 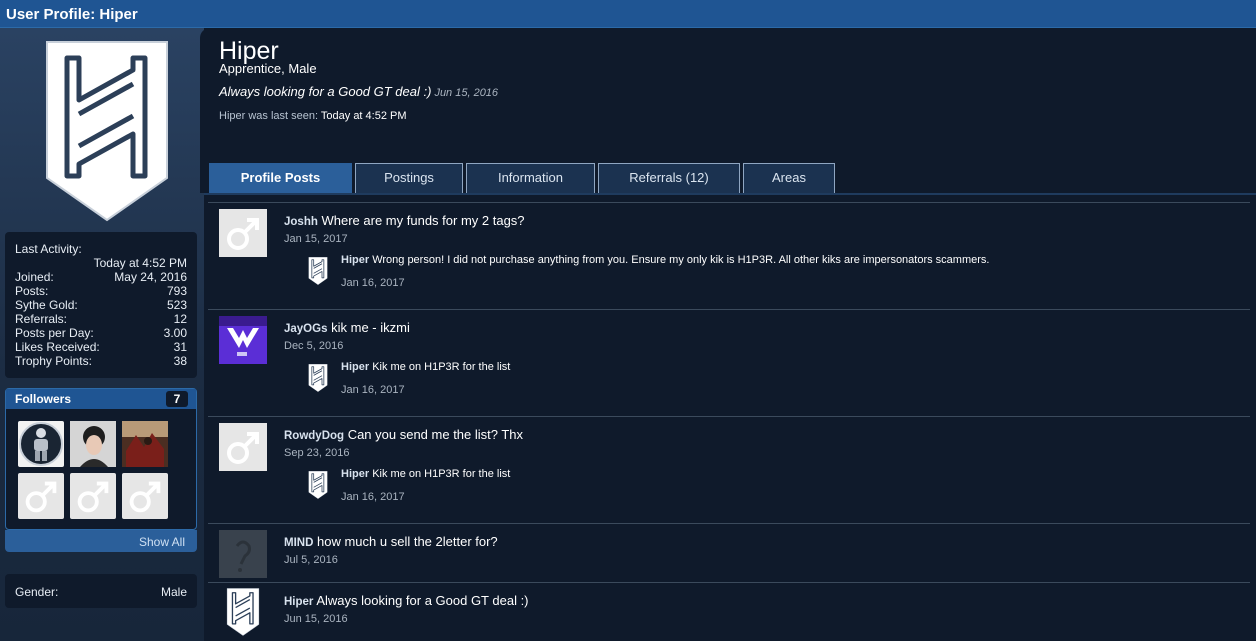 What do you see at coordinates (37, 592) in the screenshot?
I see `gender-label: Gender:` at bounding box center [37, 592].